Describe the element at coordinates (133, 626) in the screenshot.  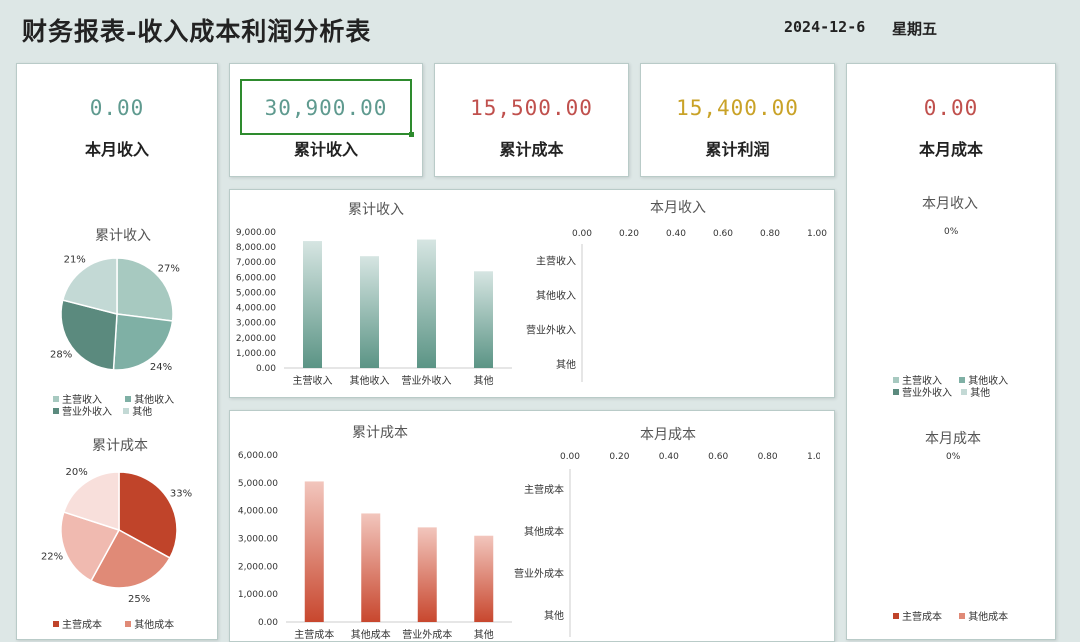
I see `cum-cost-pie-legend: 主营成本 其他成本` at that location.